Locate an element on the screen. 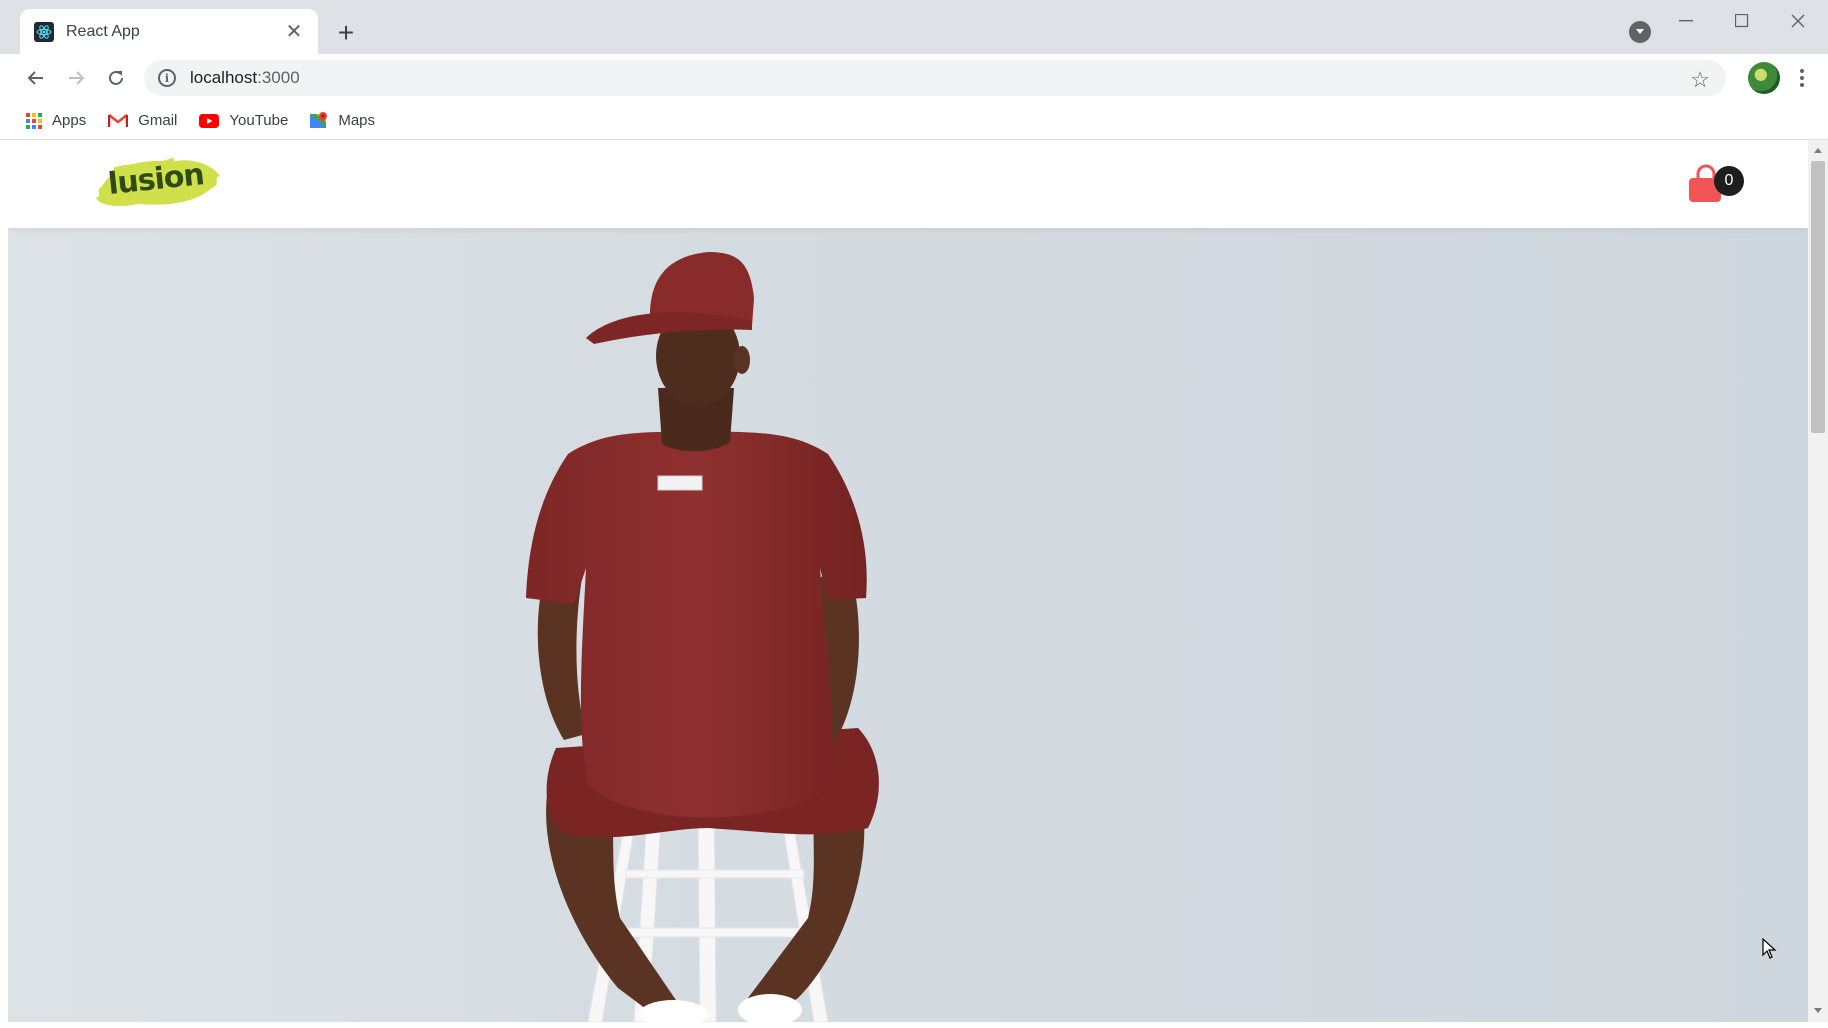 This screenshot has width=1828, height=1028. url-text: localhost:3000 is located at coordinates (245, 77).